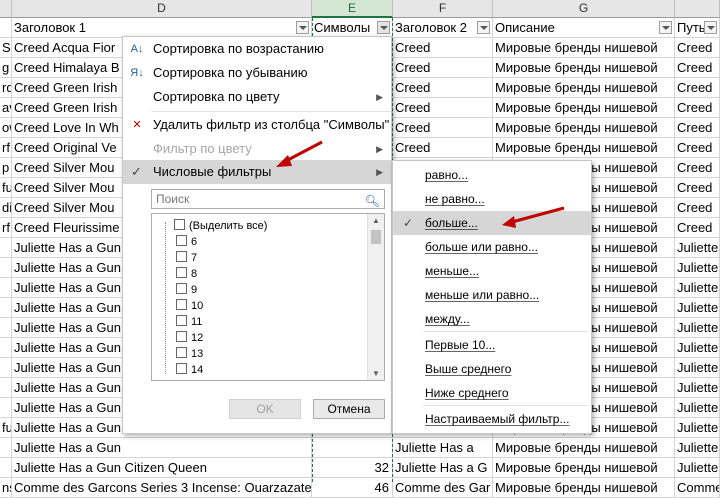 This screenshot has height=498, width=720. I want to click on cancel-button: Отмена, so click(349, 409).